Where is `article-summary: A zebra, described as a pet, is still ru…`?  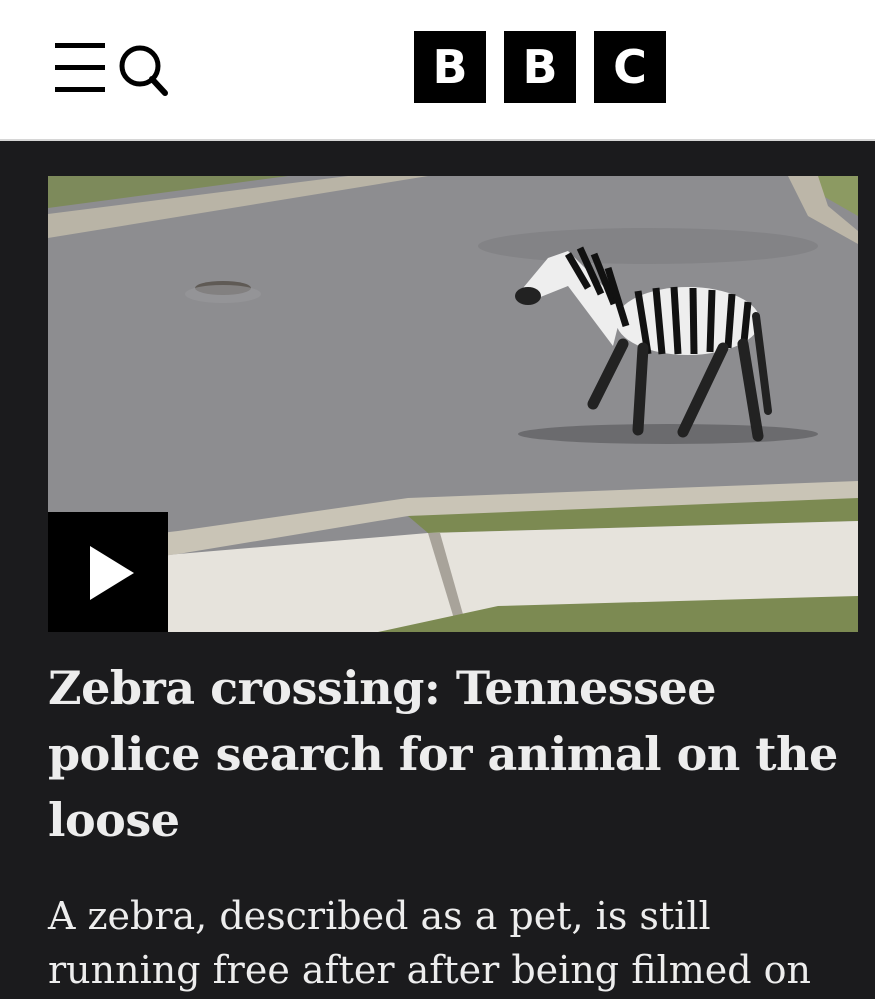 article-summary: A zebra, described as a pet, is still ru… is located at coordinates (429, 943).